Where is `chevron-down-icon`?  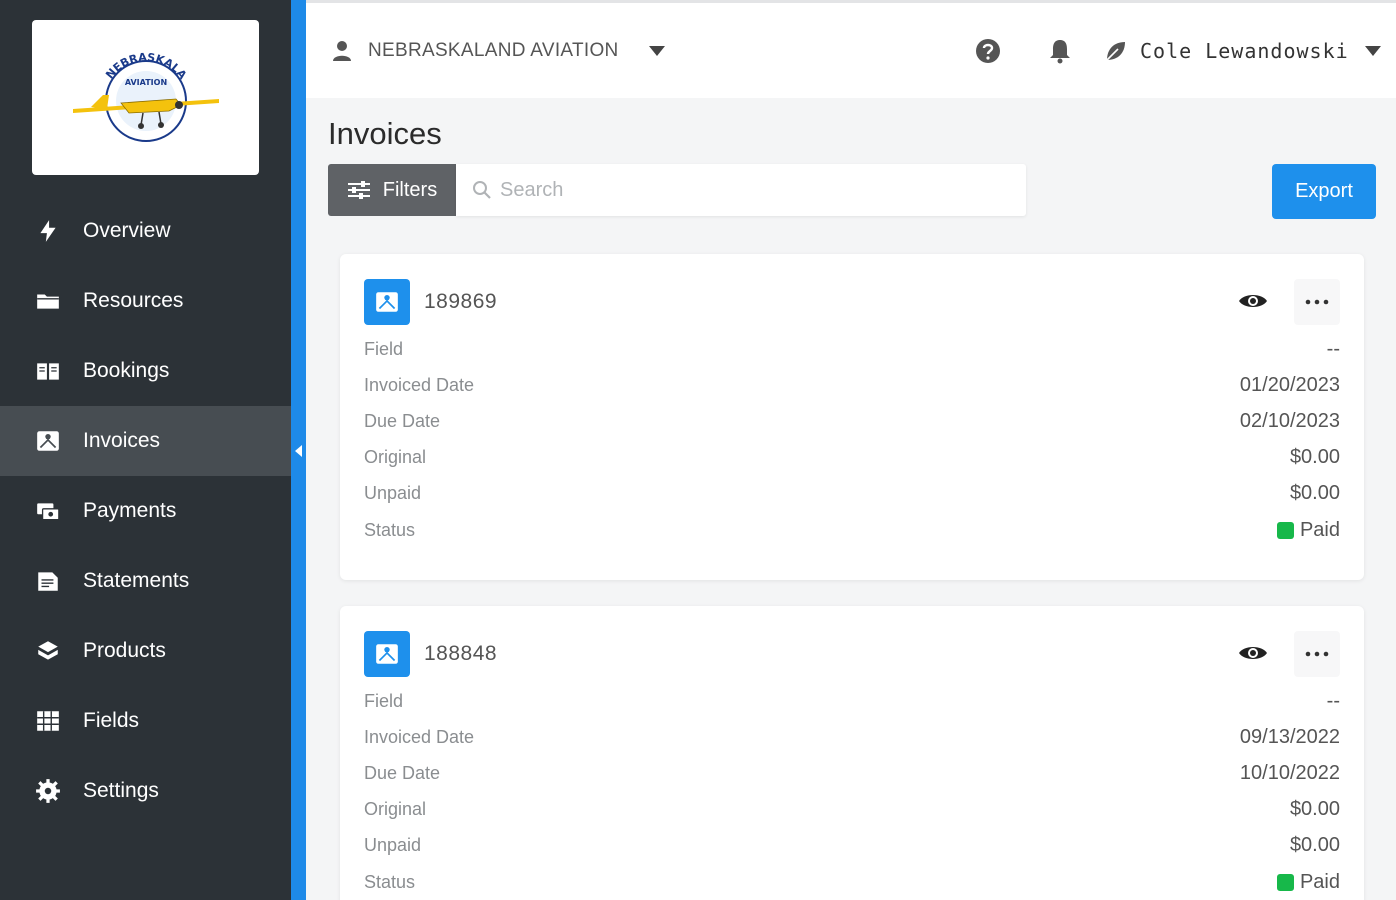
chevron-down-icon is located at coordinates (656, 51).